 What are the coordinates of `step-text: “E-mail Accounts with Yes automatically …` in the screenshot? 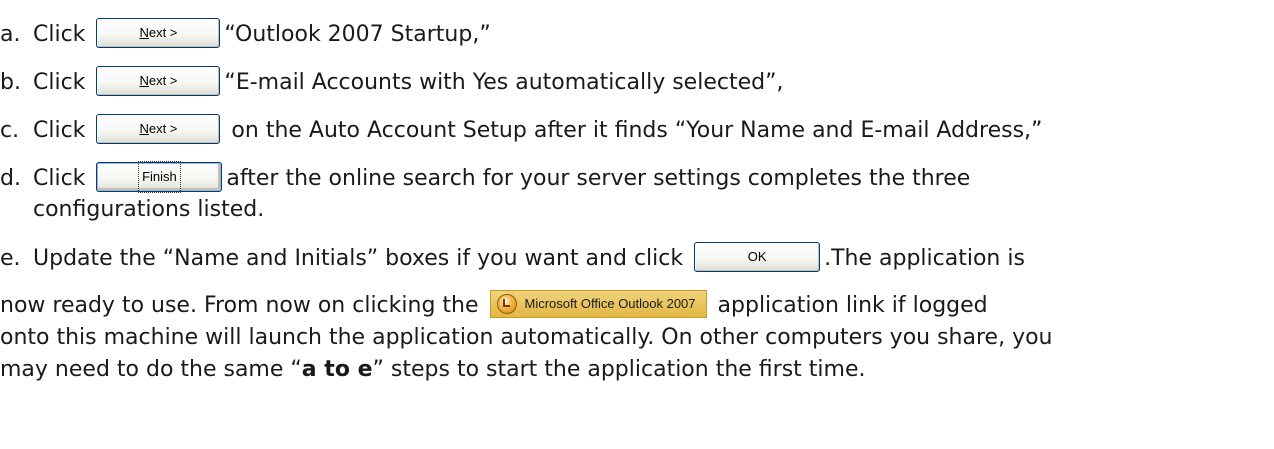 It's located at (504, 82).